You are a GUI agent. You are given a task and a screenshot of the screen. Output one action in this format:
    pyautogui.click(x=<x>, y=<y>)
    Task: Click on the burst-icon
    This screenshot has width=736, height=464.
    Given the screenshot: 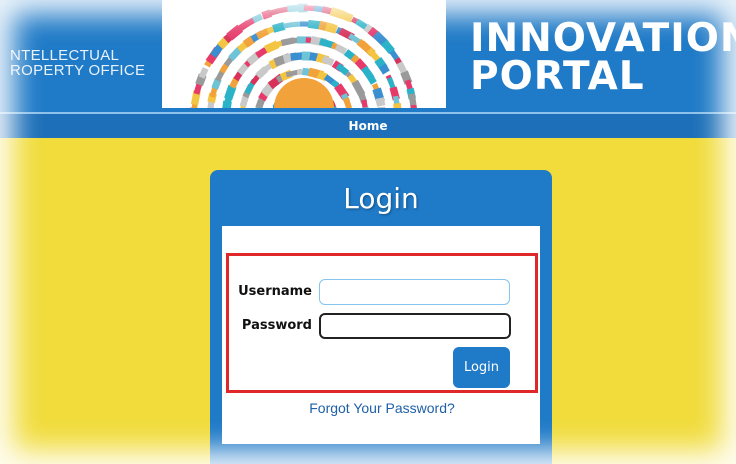 What is the action you would take?
    pyautogui.click(x=303, y=55)
    